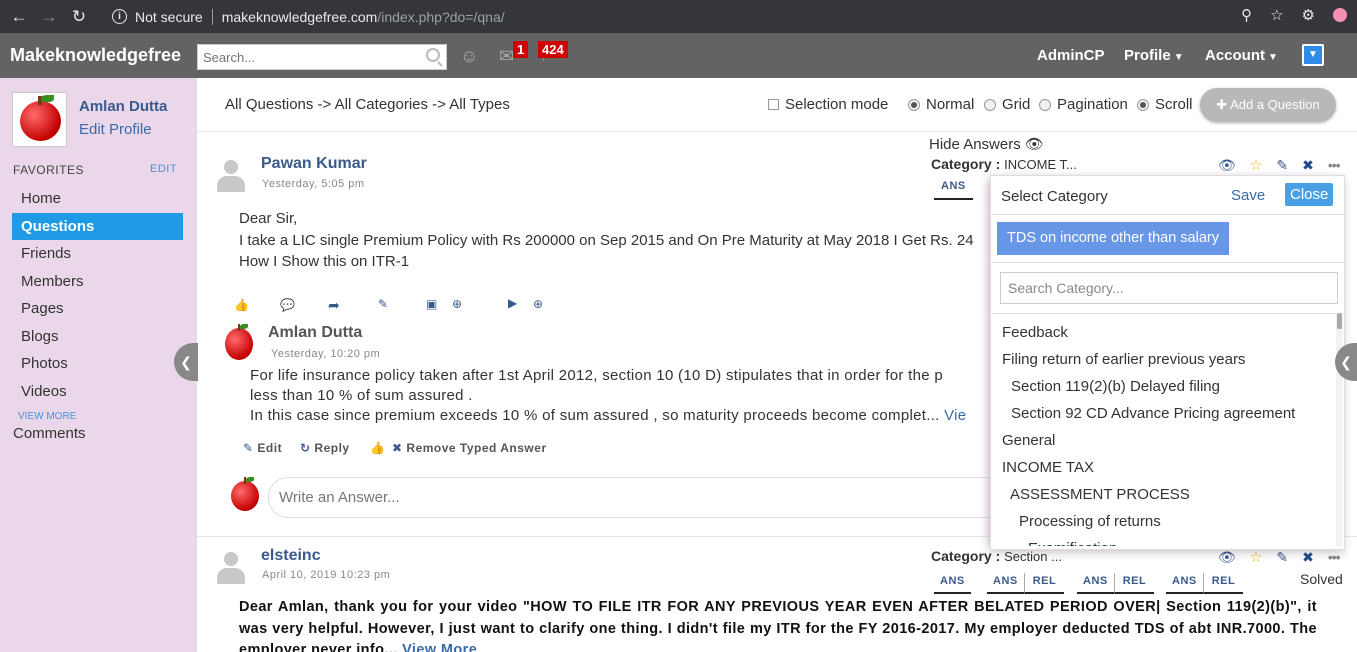 The width and height of the screenshot is (1357, 652). What do you see at coordinates (828, 104) in the screenshot?
I see `selection-mode-checkbox: Selection mode` at bounding box center [828, 104].